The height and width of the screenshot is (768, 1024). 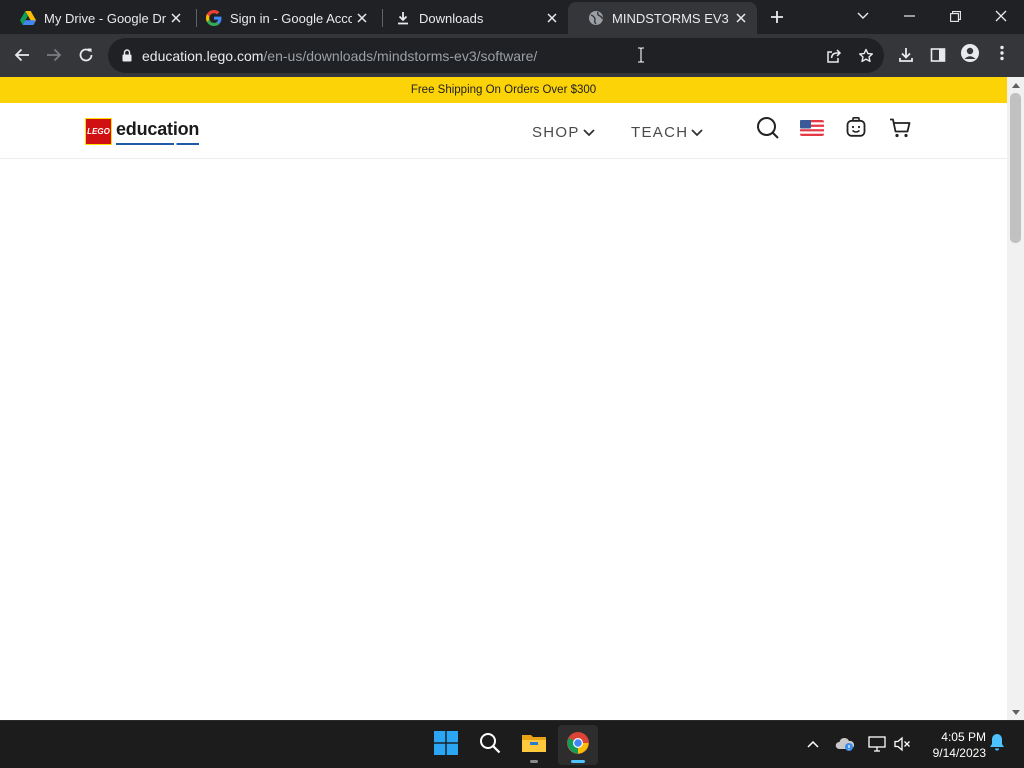 I want to click on downloads-button, so click(x=906, y=55).